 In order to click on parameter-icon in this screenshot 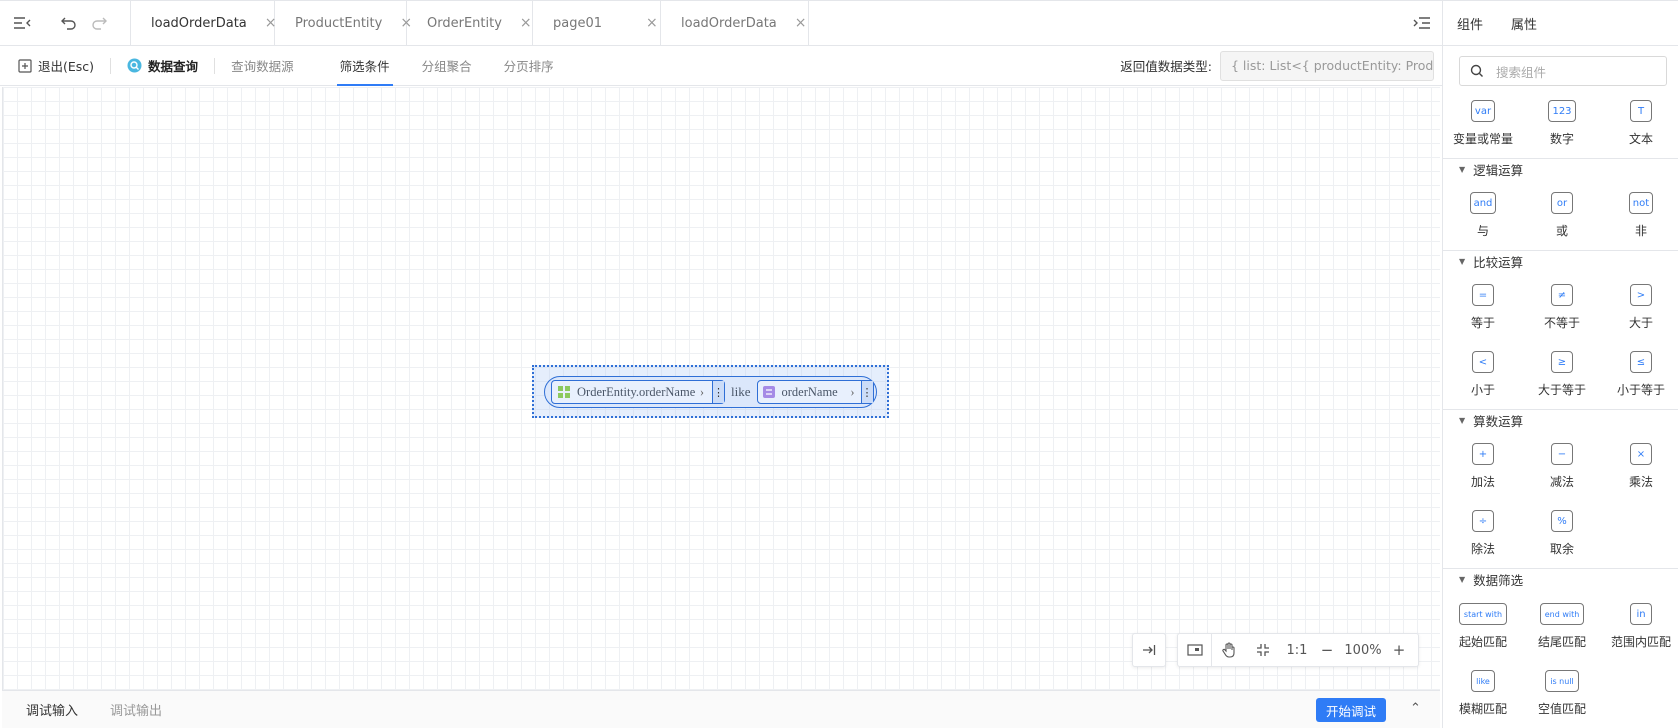, I will do `click(768, 392)`.